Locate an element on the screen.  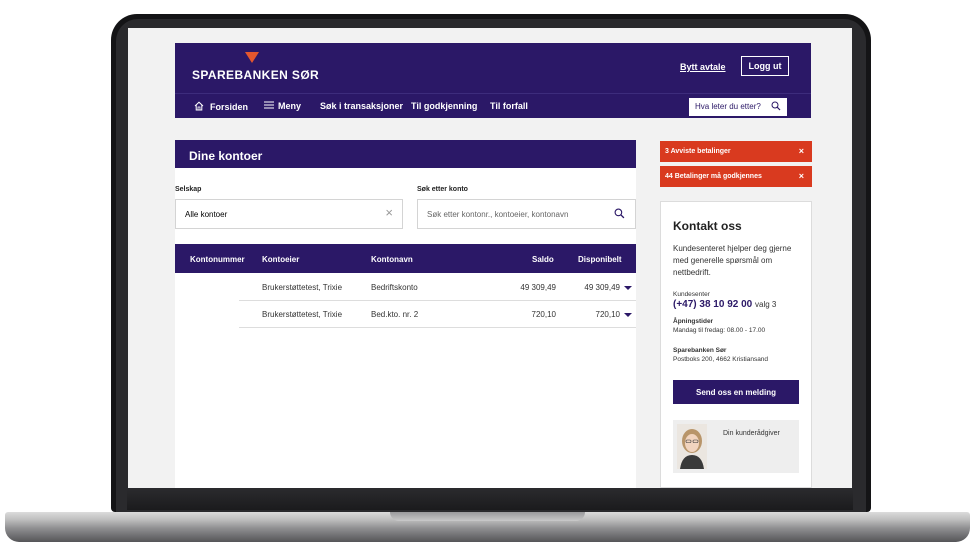
bytt-avtale-link: Bytt avtale is located at coordinates (703, 67).